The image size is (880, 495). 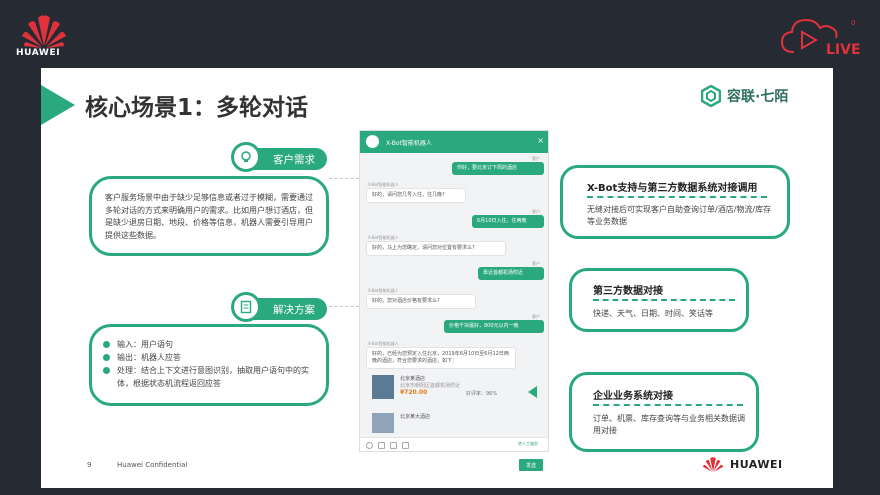 I want to click on chat-title: X-Bot智能机器人, so click(x=409, y=143).